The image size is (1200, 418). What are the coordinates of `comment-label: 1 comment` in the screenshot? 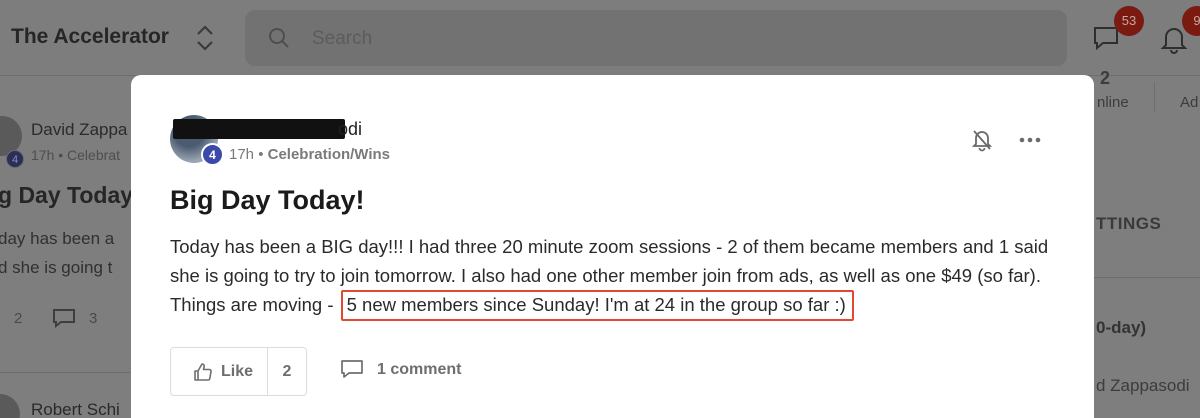 It's located at (419, 369).